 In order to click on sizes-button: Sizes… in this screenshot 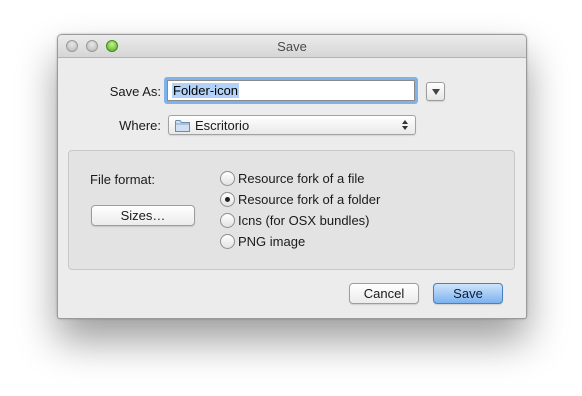, I will do `click(143, 215)`.